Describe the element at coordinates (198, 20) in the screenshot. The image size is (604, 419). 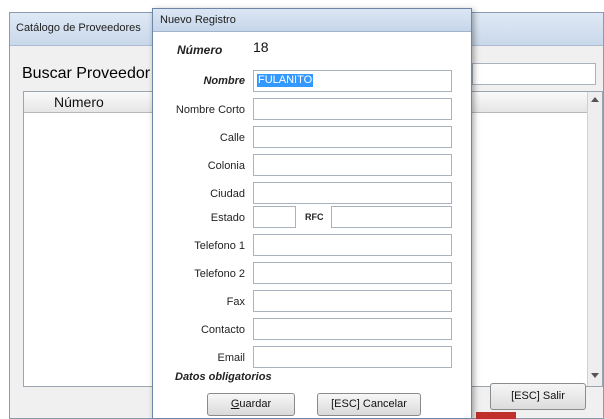
I see `dialog-title: Nuevo Registro` at that location.